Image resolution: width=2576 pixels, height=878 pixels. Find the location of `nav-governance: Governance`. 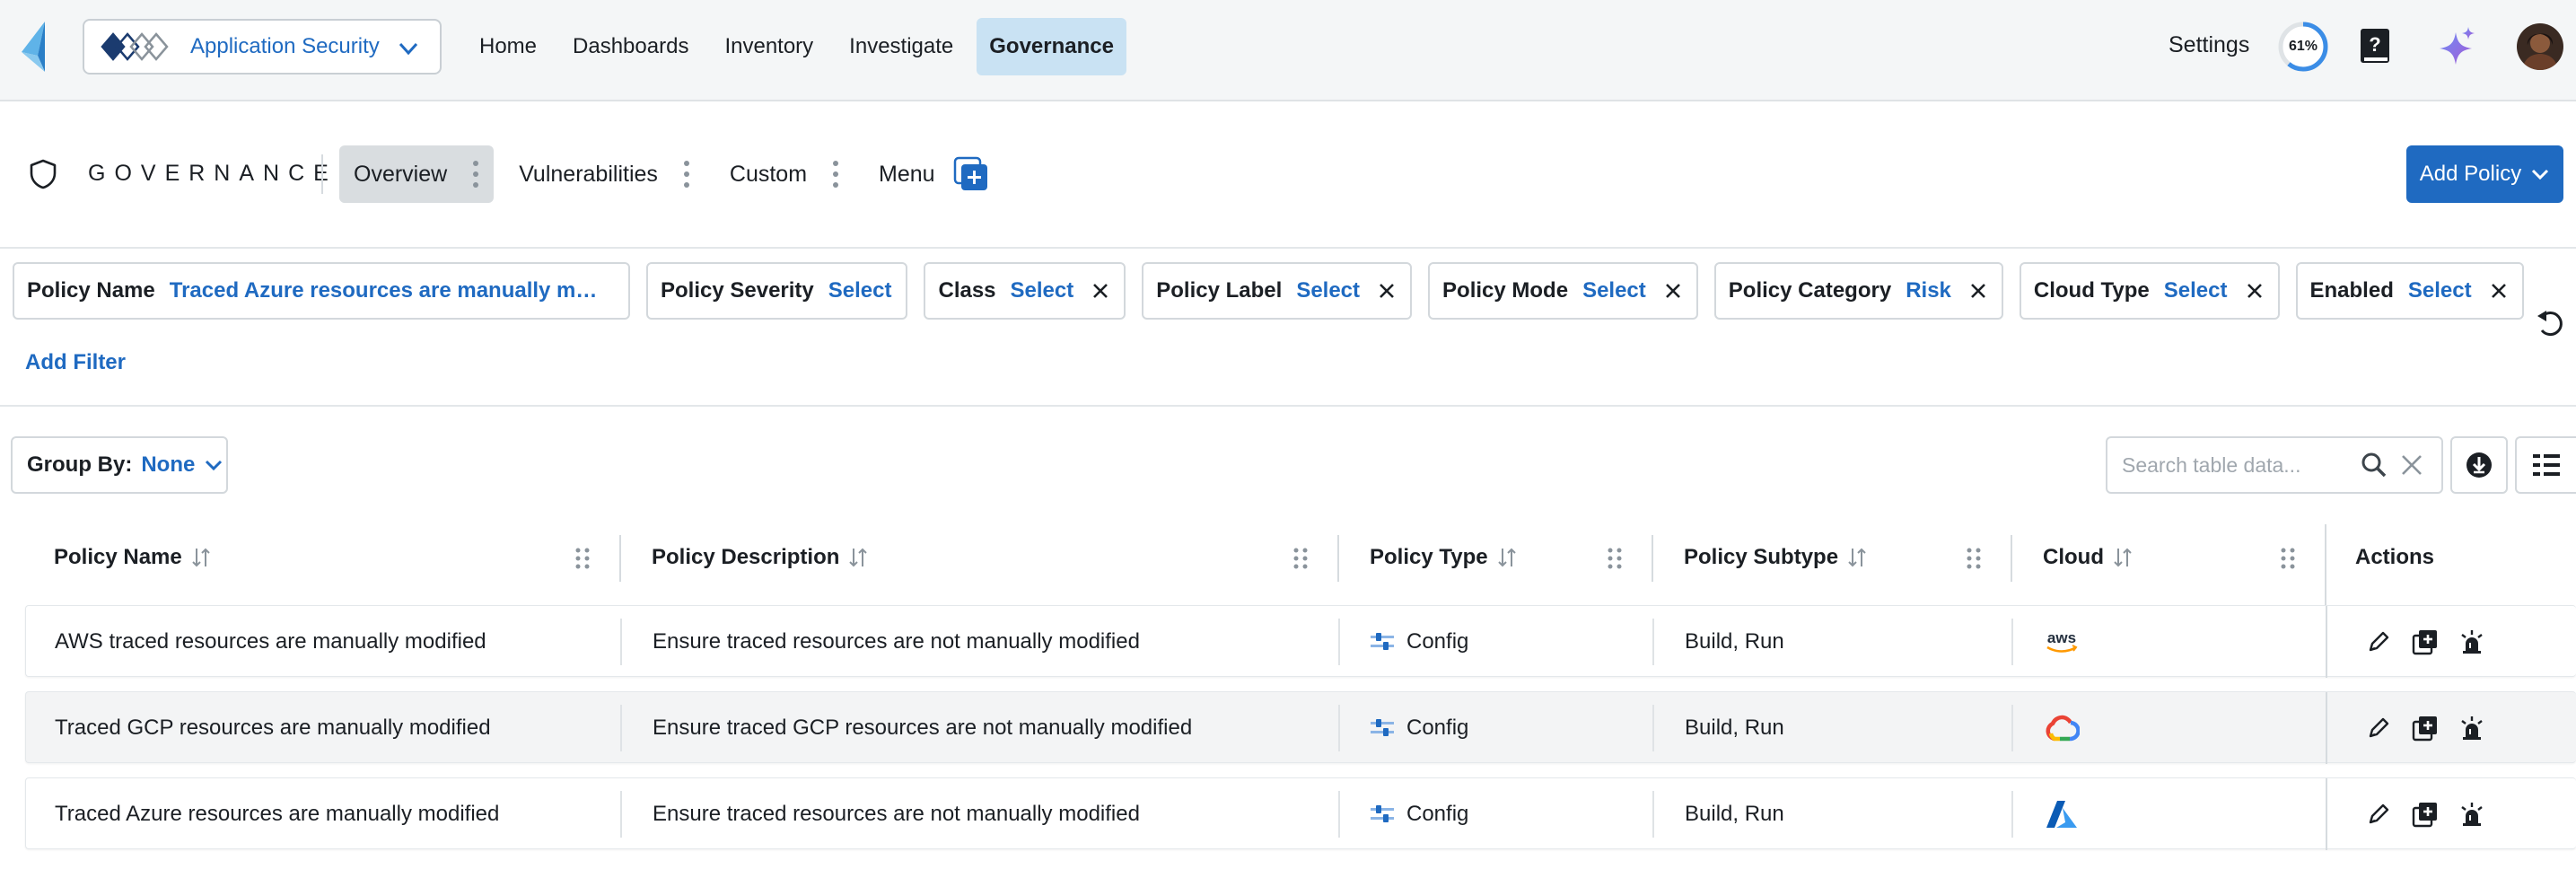

nav-governance: Governance is located at coordinates (1051, 47).